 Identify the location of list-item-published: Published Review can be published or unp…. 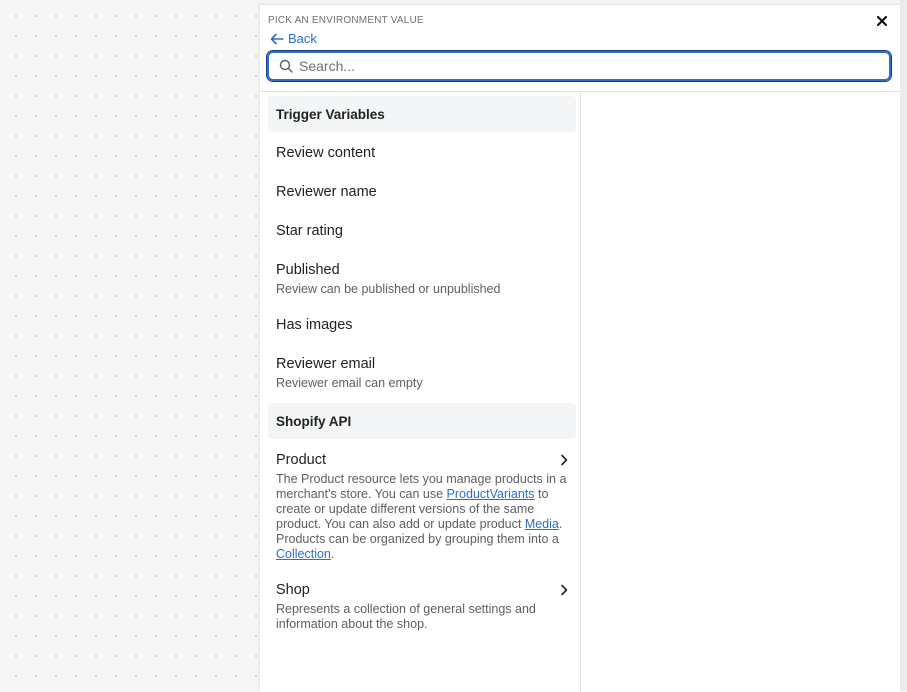
(420, 279).